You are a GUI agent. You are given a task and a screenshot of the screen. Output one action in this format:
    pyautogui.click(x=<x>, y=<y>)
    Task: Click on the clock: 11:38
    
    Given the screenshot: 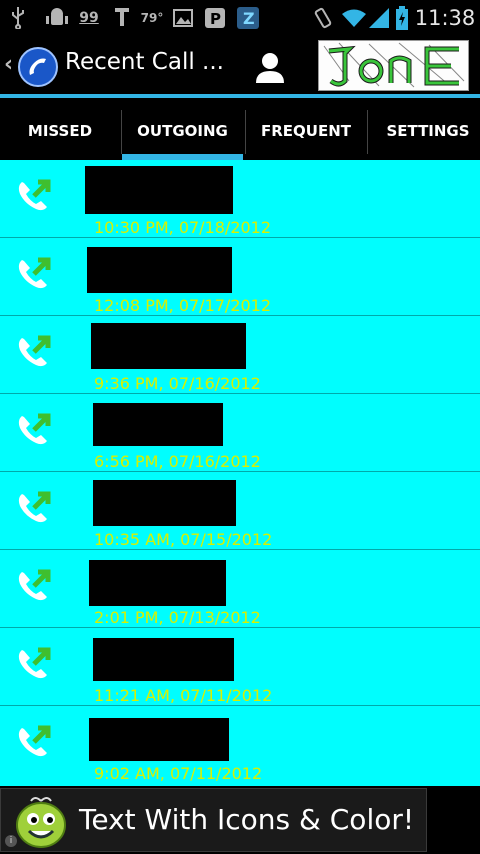 What is the action you would take?
    pyautogui.click(x=445, y=18)
    